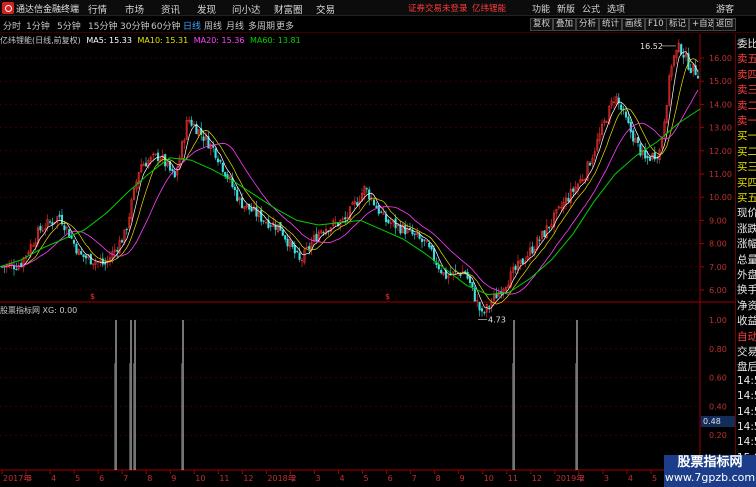  I want to click on tab-intraday: 分时, so click(12, 25).